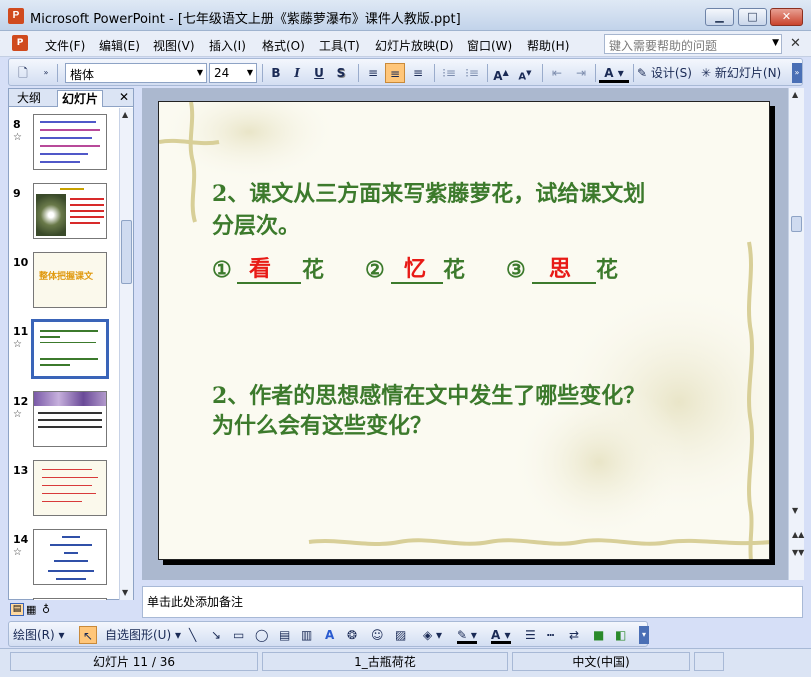  What do you see at coordinates (775, 43) in the screenshot?
I see `chevron-down-icon: ▼` at bounding box center [775, 43].